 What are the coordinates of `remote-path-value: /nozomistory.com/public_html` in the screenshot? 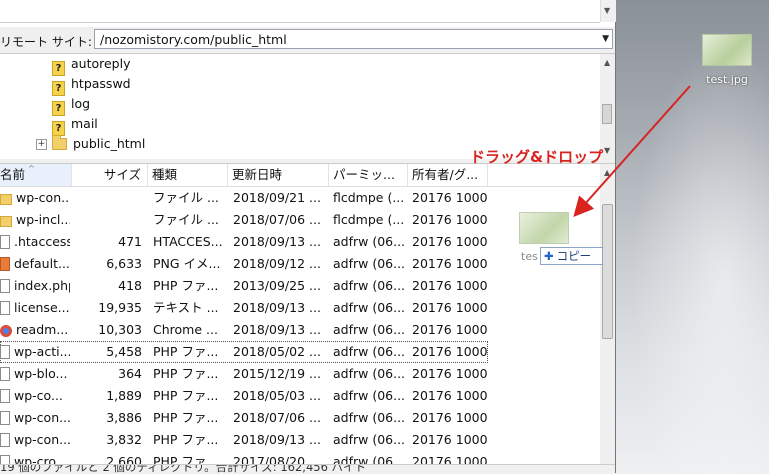 It's located at (193, 39).